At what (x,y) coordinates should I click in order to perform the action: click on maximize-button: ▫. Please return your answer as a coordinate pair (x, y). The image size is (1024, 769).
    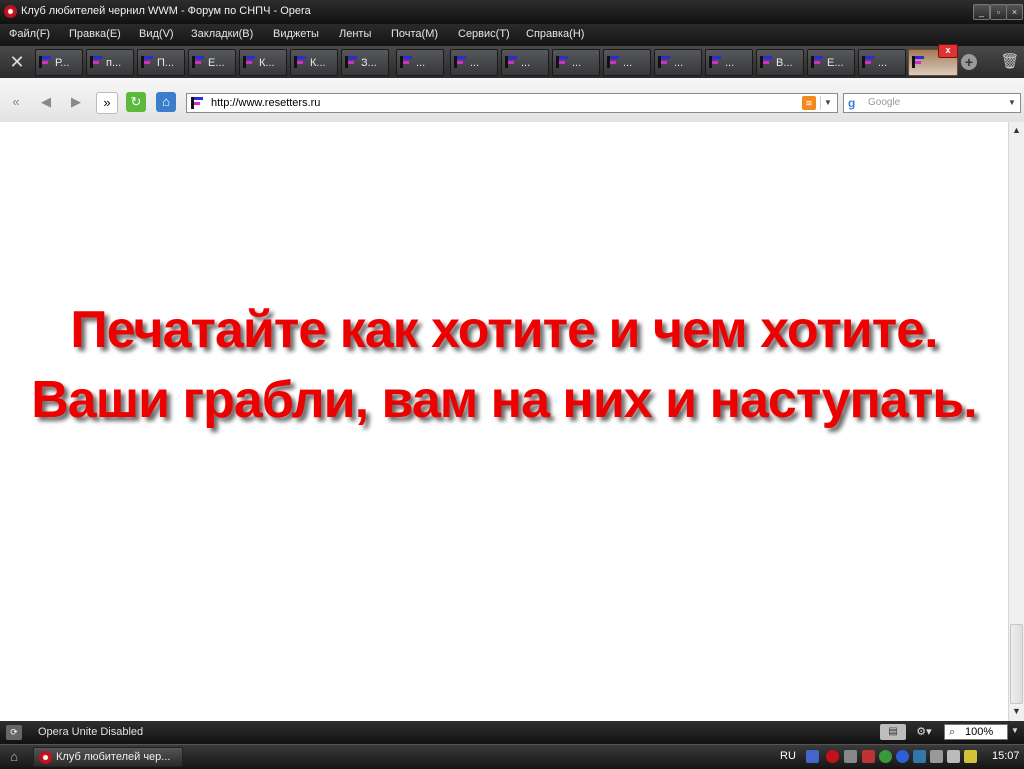
    Looking at the image, I should click on (998, 12).